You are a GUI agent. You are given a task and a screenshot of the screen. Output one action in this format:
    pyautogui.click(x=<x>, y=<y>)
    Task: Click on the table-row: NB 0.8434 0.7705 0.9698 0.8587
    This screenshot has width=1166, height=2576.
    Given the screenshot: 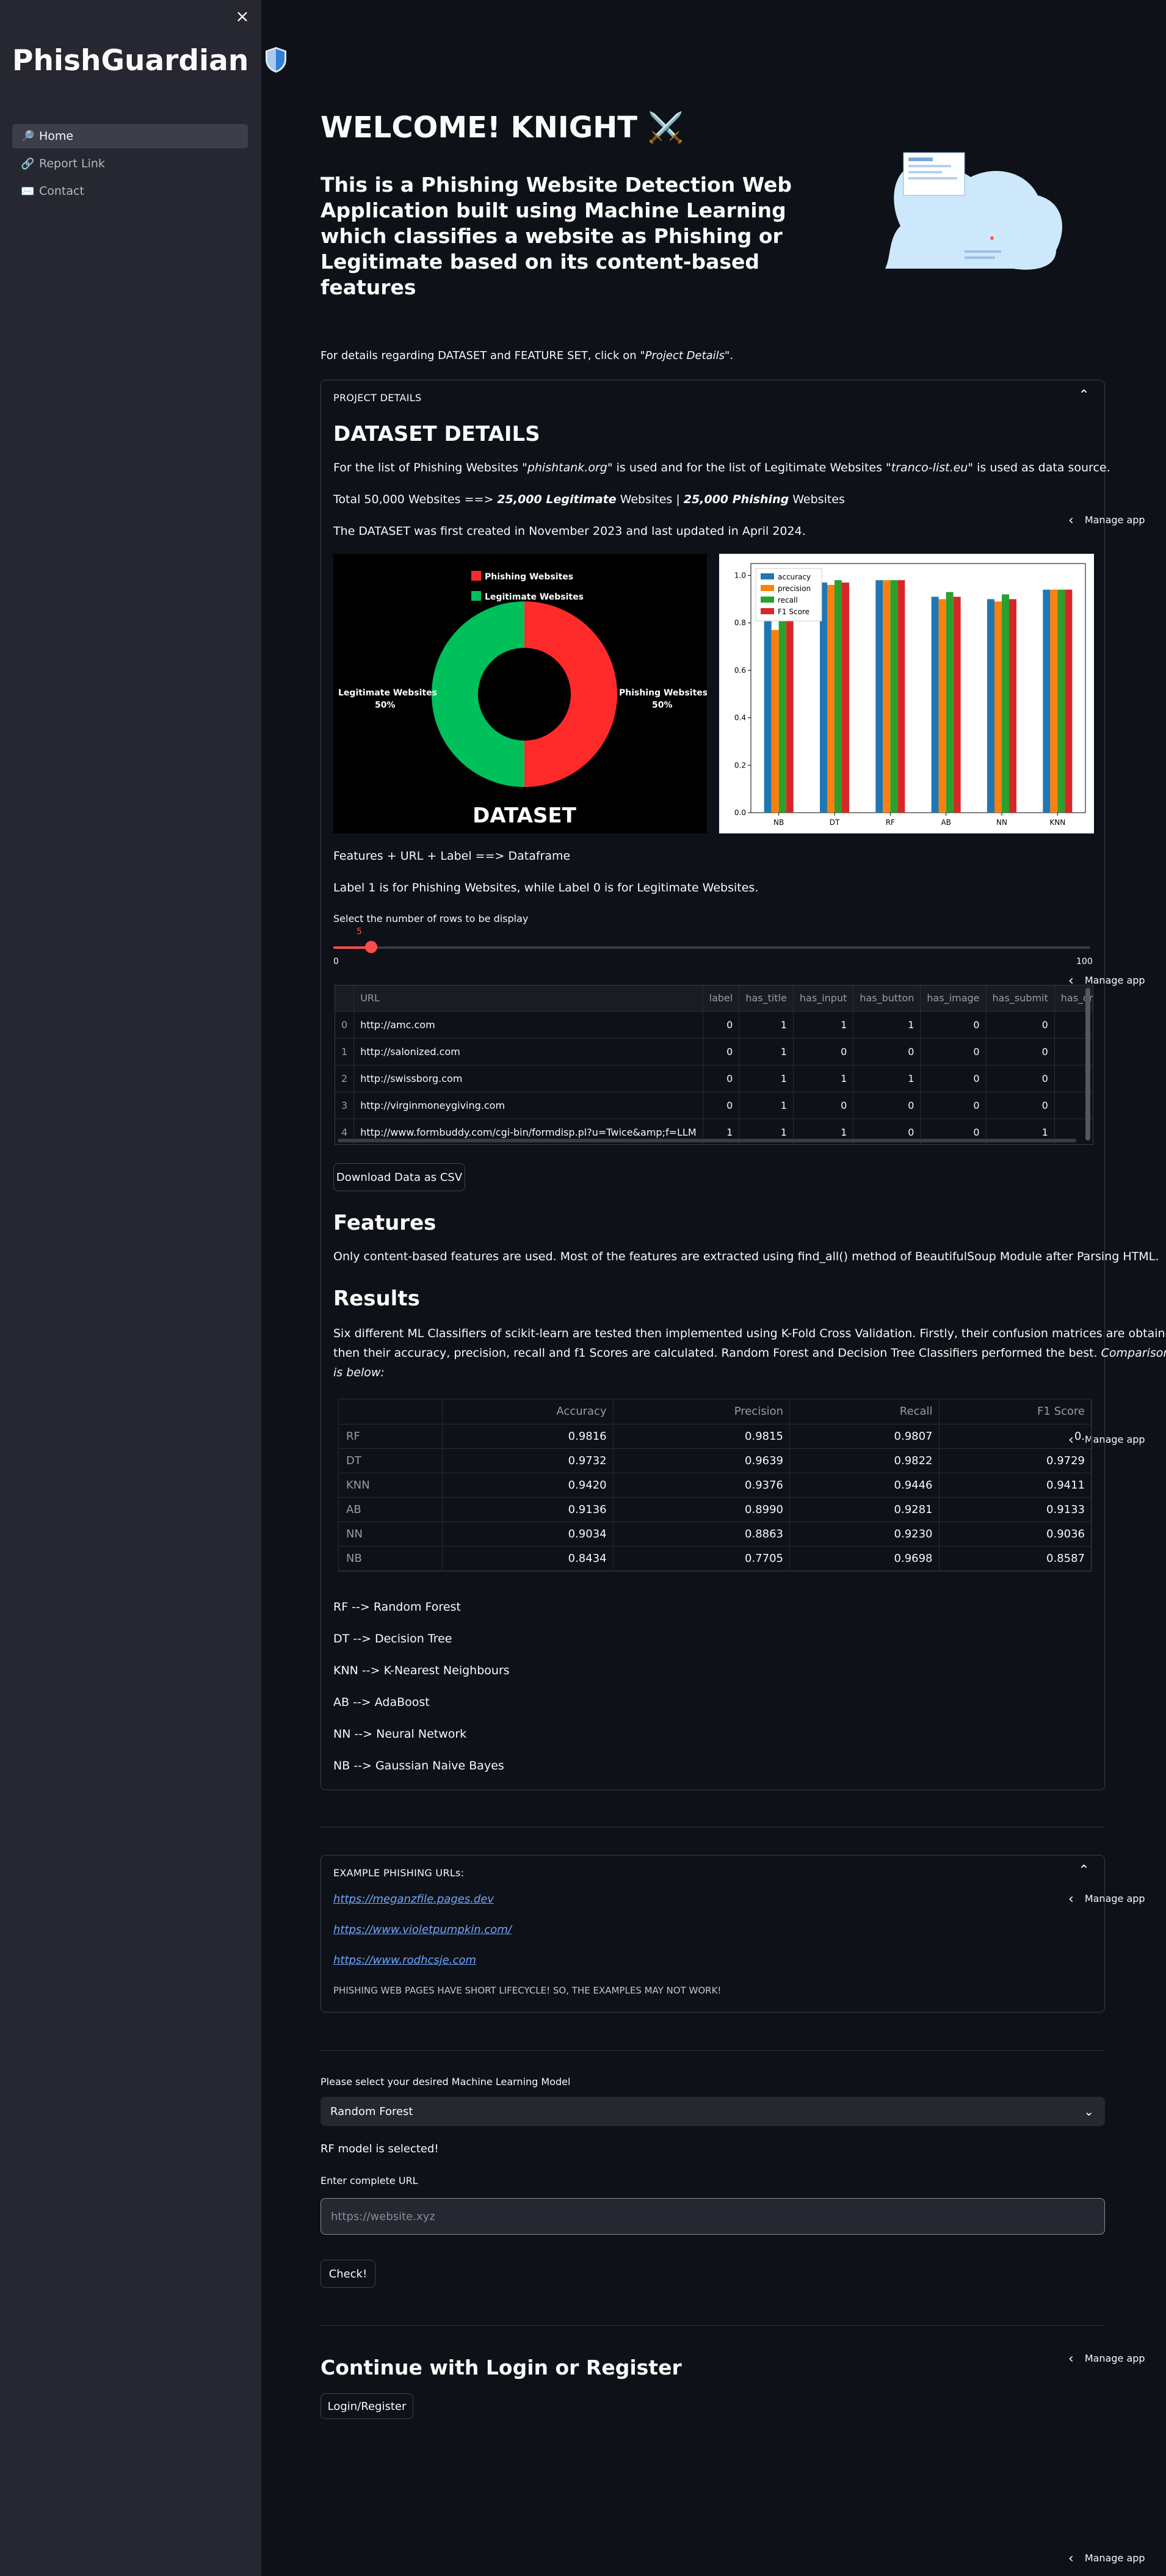 What is the action you would take?
    pyautogui.click(x=715, y=1558)
    